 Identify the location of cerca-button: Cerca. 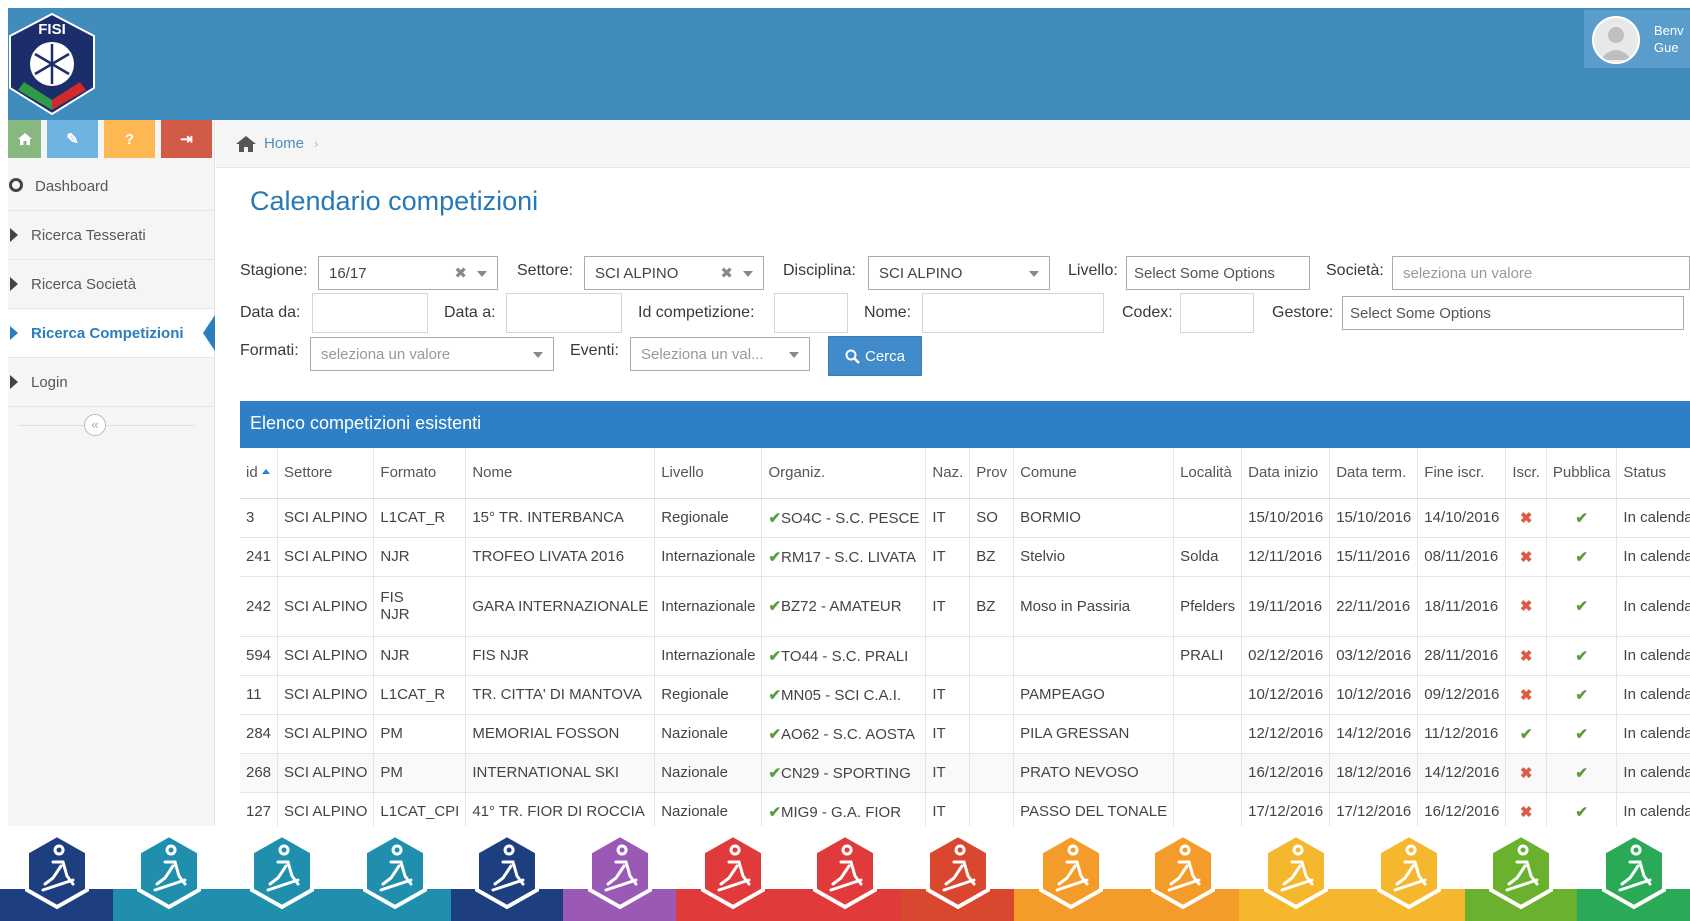
(875, 356).